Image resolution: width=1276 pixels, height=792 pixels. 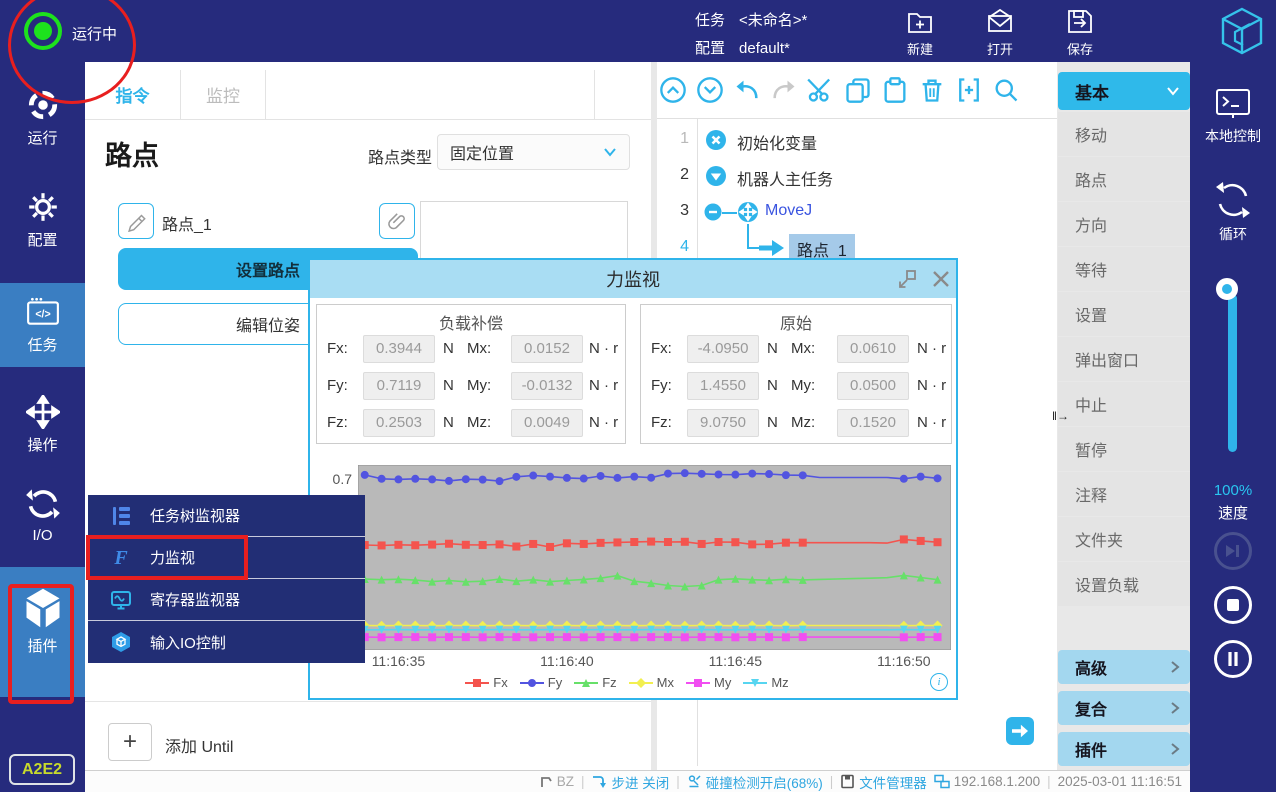 What do you see at coordinates (1232, 373) in the screenshot?
I see `speed-slider` at bounding box center [1232, 373].